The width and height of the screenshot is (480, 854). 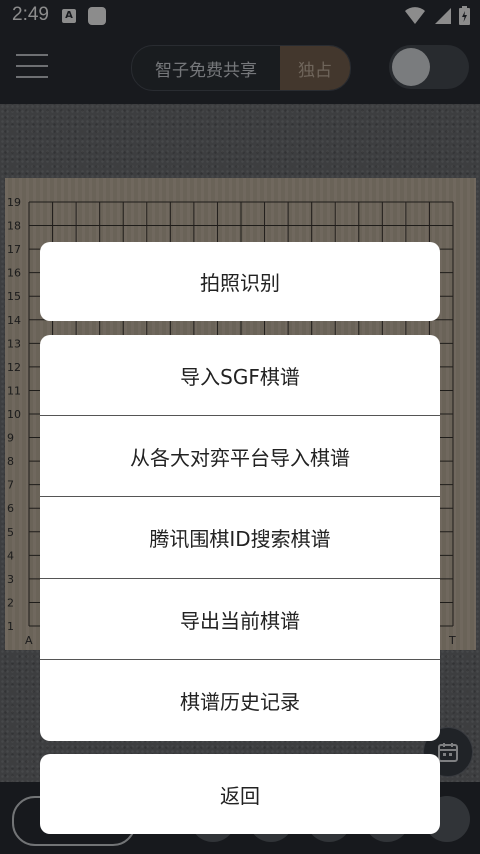 I want to click on export-current-button: 导出当前棋谱, so click(x=240, y=619).